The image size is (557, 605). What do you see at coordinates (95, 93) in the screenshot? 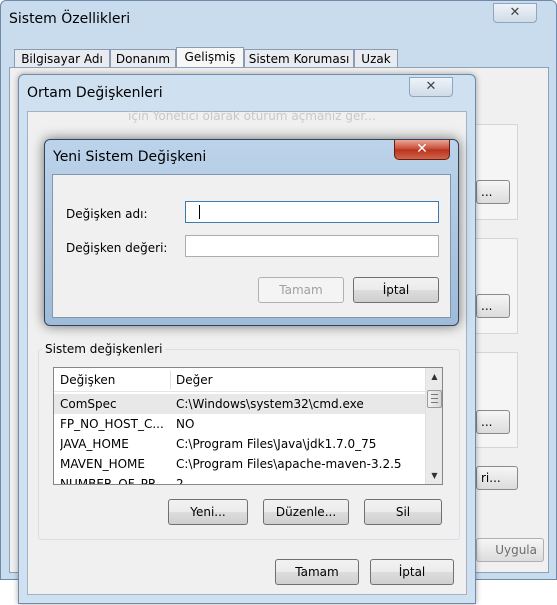
I see `window-title: Ortam Değişkenleri` at bounding box center [95, 93].